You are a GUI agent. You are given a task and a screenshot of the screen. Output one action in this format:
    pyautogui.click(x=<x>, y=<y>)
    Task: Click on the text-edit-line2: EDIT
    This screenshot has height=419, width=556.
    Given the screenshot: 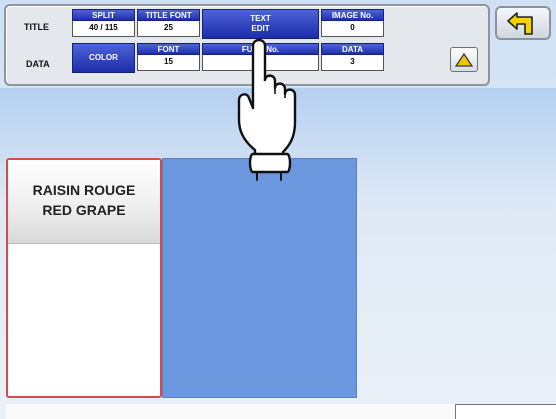 What is the action you would take?
    pyautogui.click(x=260, y=28)
    